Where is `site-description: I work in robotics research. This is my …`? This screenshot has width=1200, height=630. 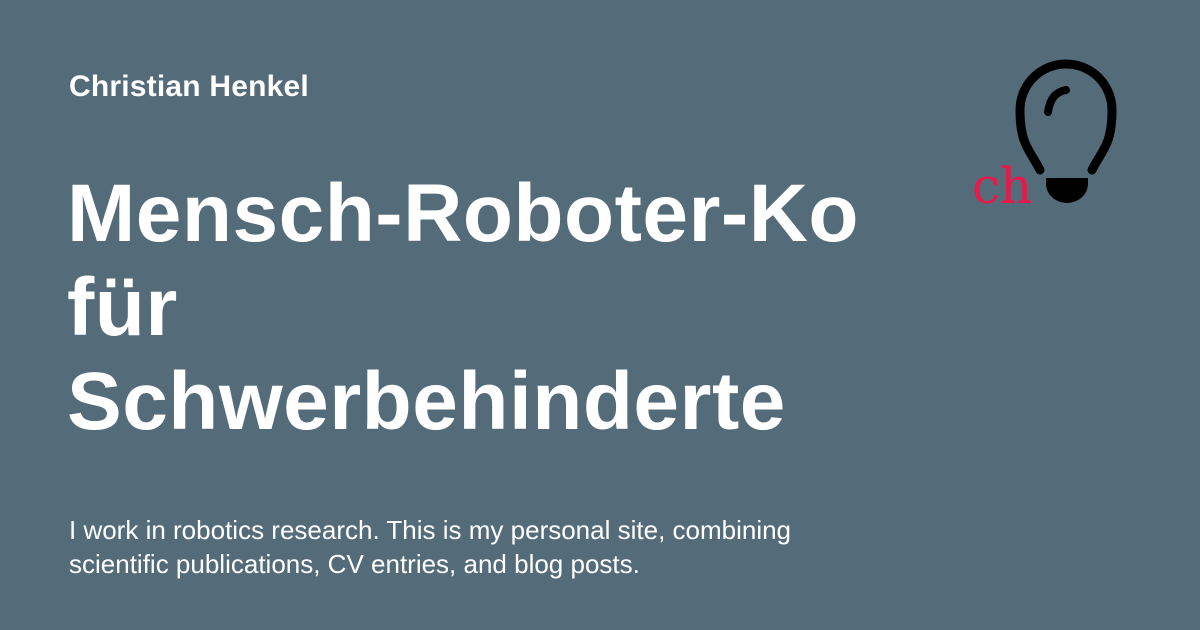 site-description: I work in robotics research. This is my … is located at coordinates (430, 547).